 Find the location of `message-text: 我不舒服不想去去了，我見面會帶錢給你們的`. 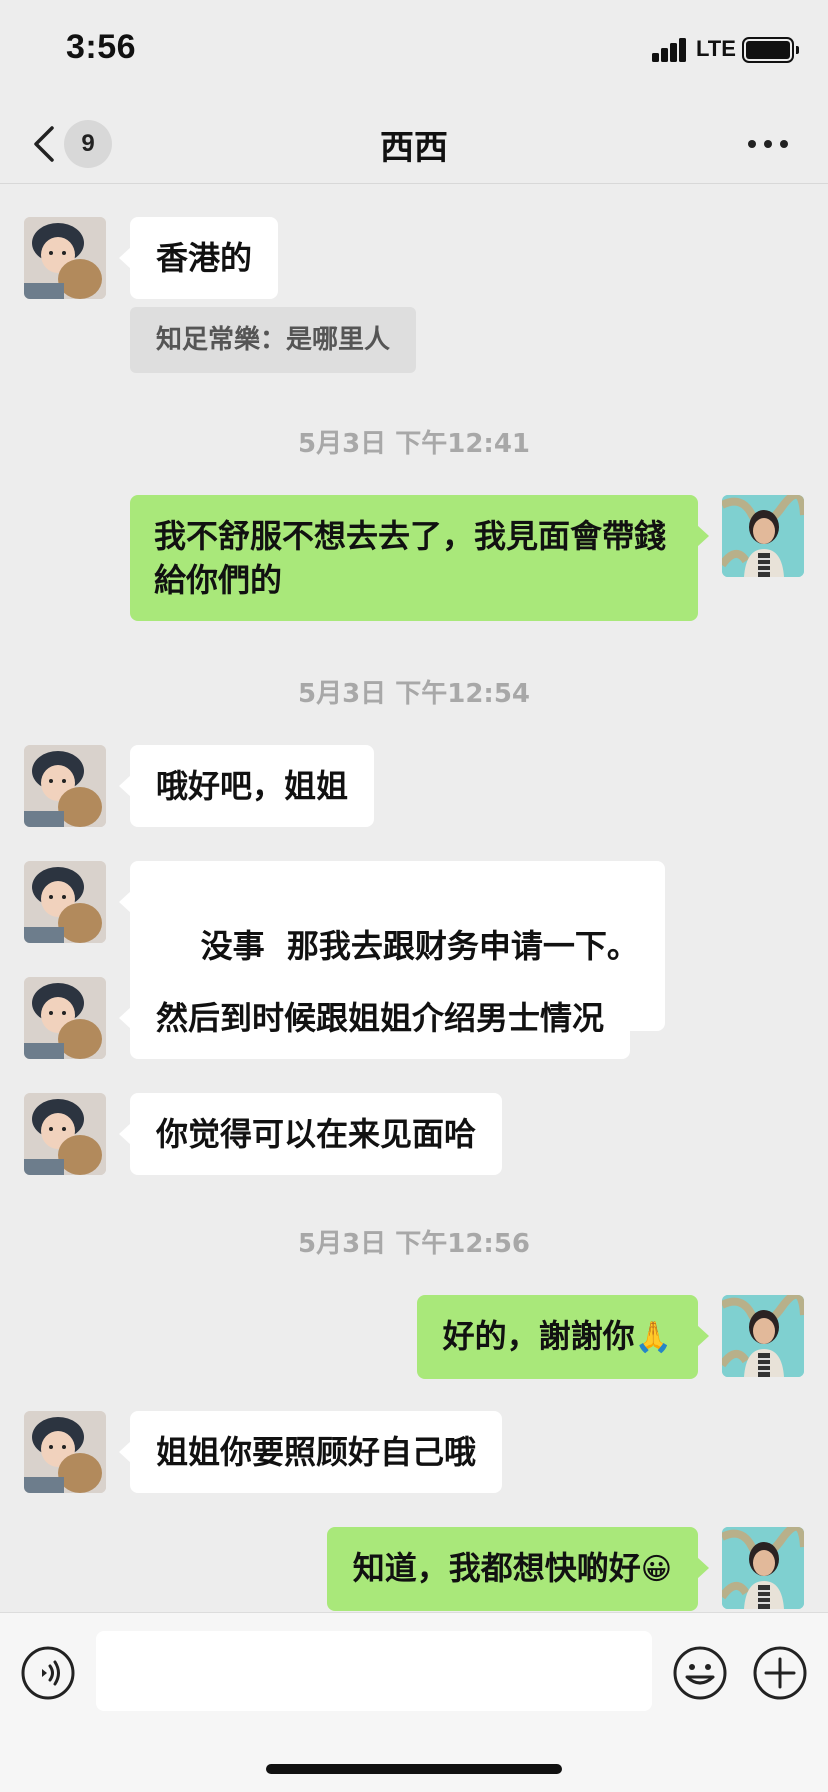

message-text: 我不舒服不想去去了，我見面會帶錢給你們的 is located at coordinates (410, 558).